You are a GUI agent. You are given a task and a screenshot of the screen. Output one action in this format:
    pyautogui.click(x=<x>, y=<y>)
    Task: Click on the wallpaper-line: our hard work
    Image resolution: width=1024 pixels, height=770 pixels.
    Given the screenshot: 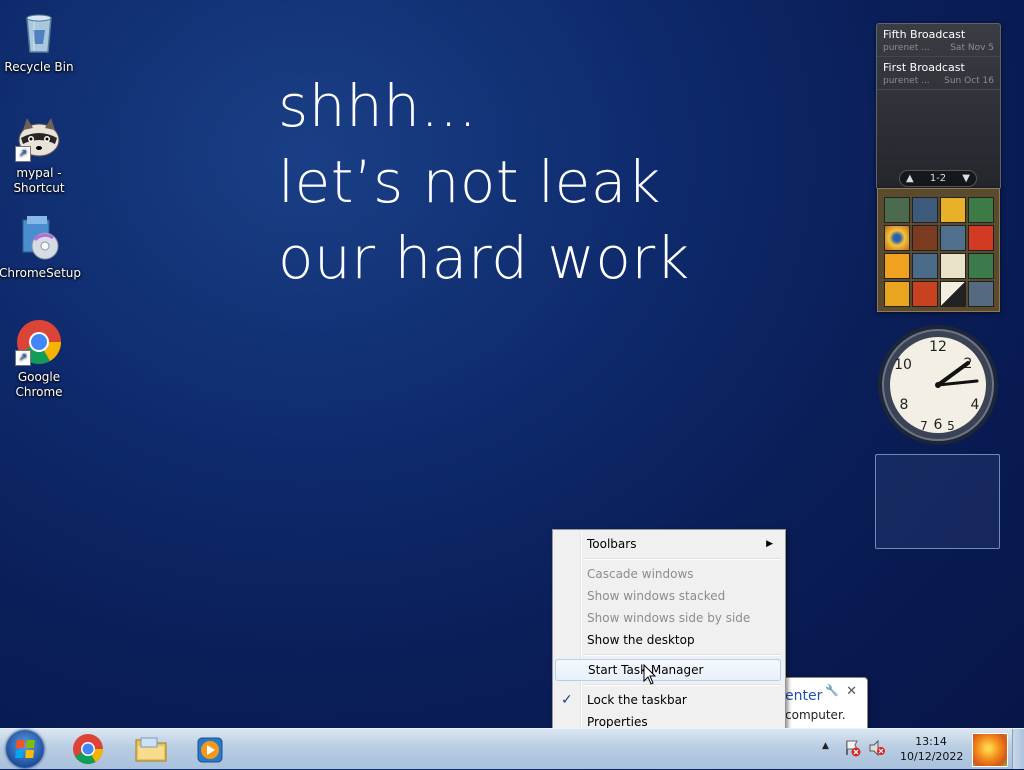 What is the action you would take?
    pyautogui.click(x=484, y=258)
    